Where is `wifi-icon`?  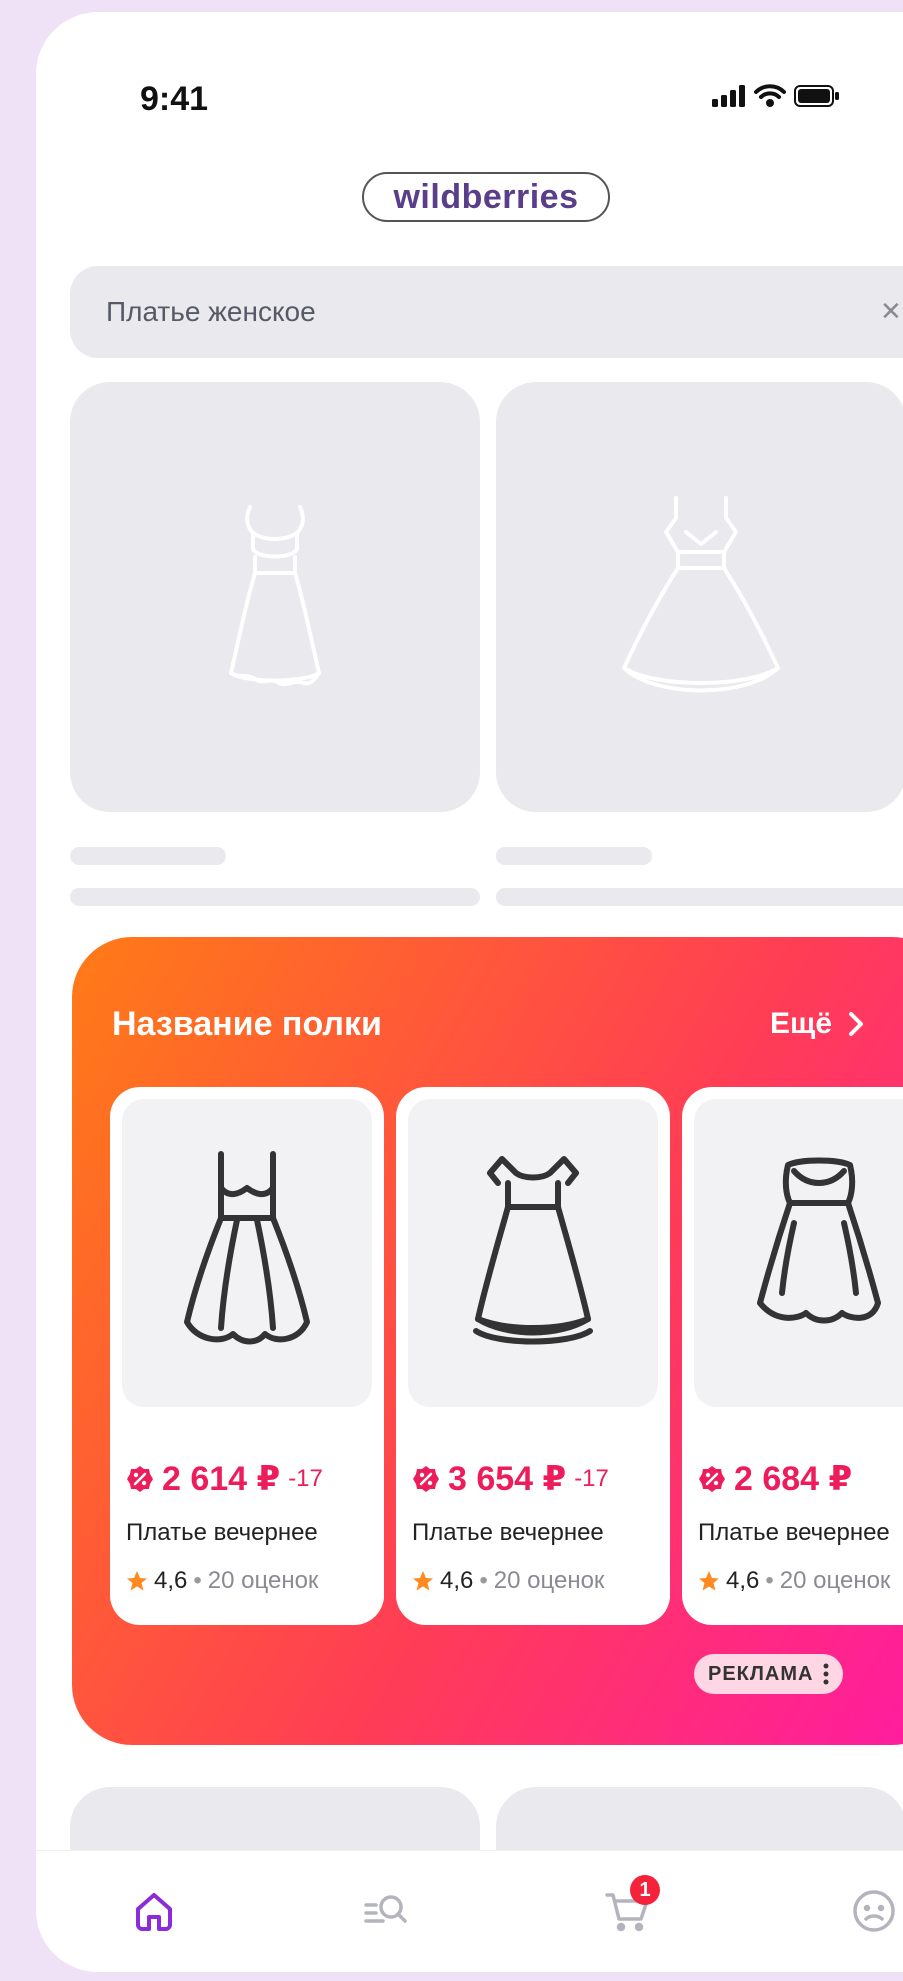
wifi-icon is located at coordinates (770, 95).